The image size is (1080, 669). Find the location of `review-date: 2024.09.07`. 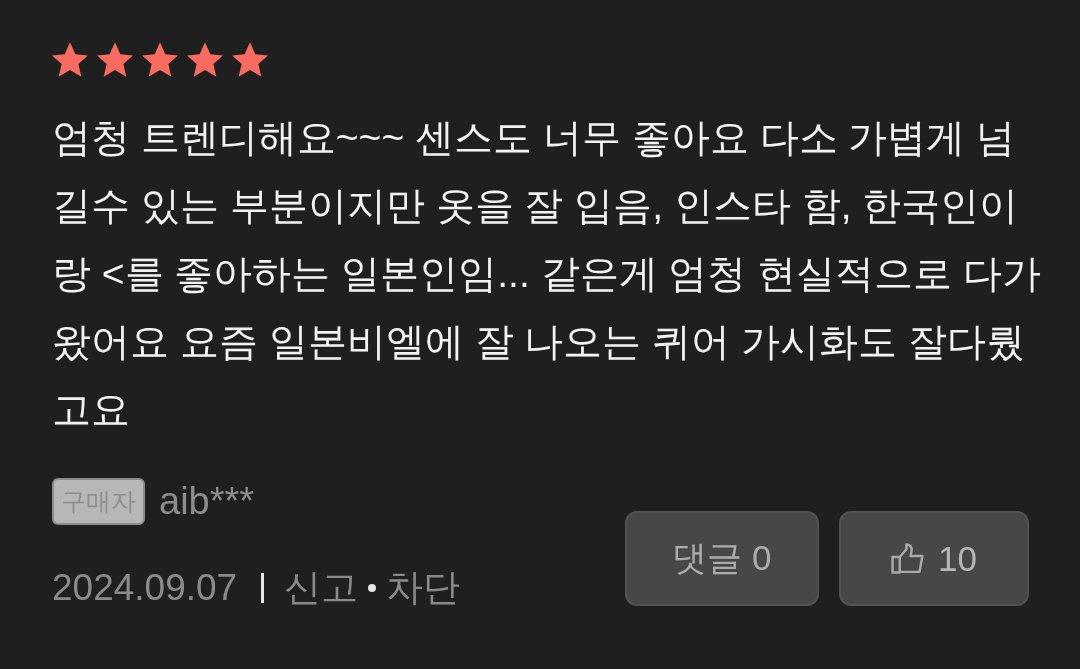

review-date: 2024.09.07 is located at coordinates (145, 588).